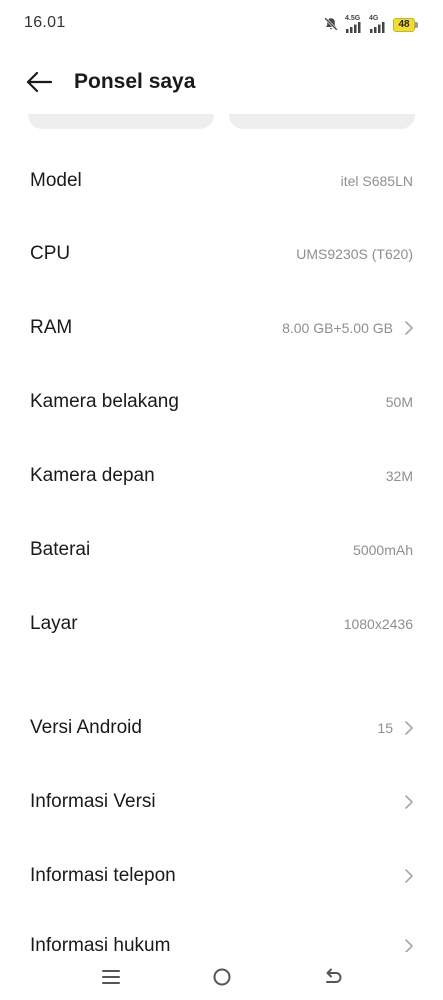 The image size is (443, 1000). Describe the element at coordinates (56, 180) in the screenshot. I see `spec-label: Model` at that location.